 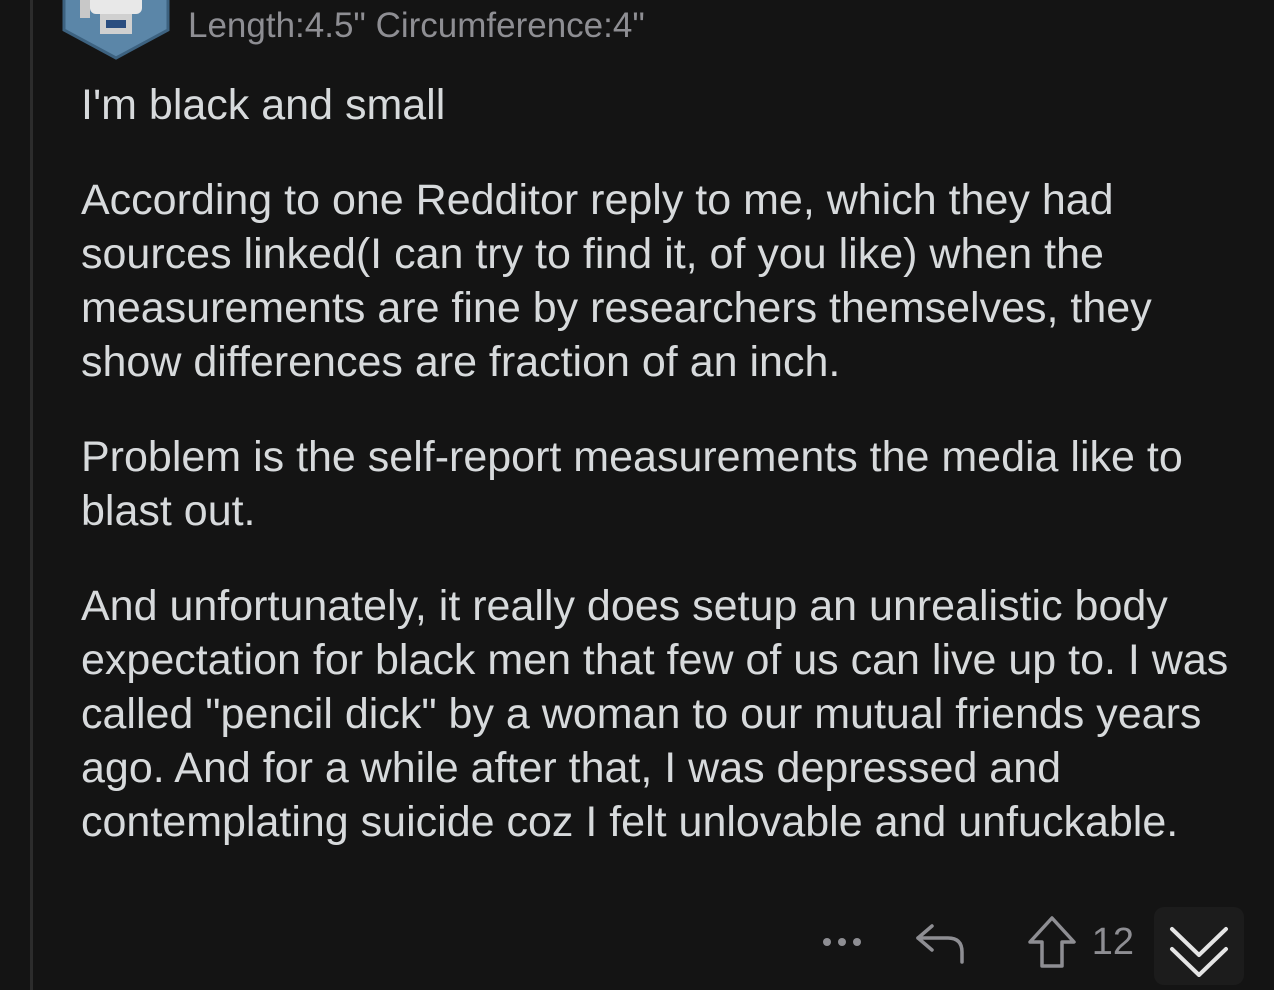 I want to click on more-horizontal-icon, so click(x=841, y=942).